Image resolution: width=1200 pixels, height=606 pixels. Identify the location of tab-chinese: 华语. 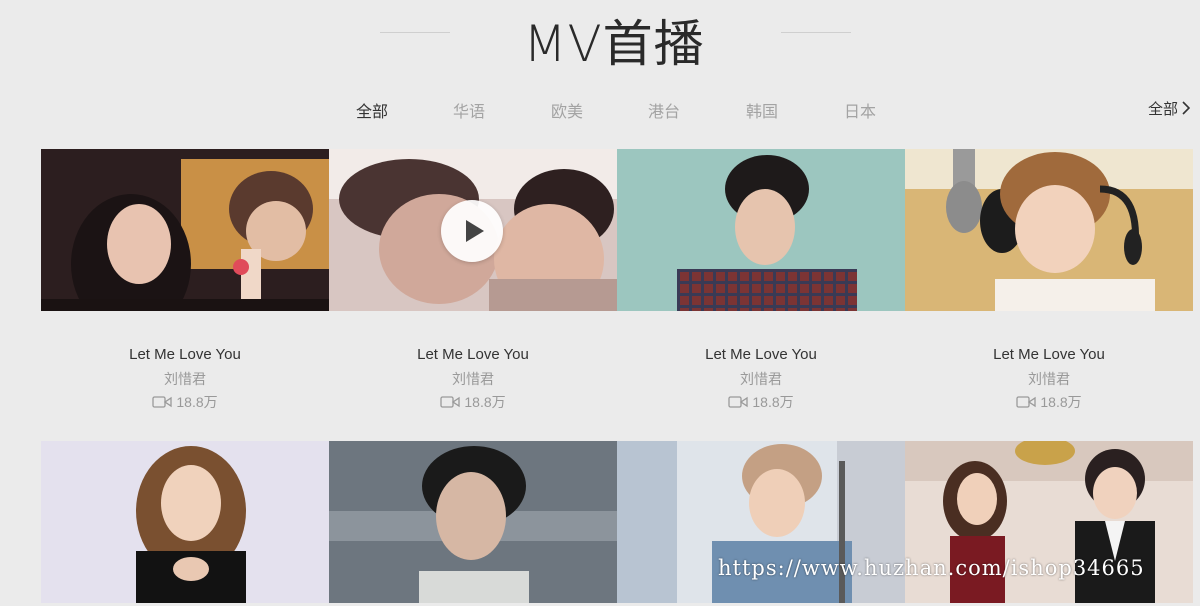
(469, 110).